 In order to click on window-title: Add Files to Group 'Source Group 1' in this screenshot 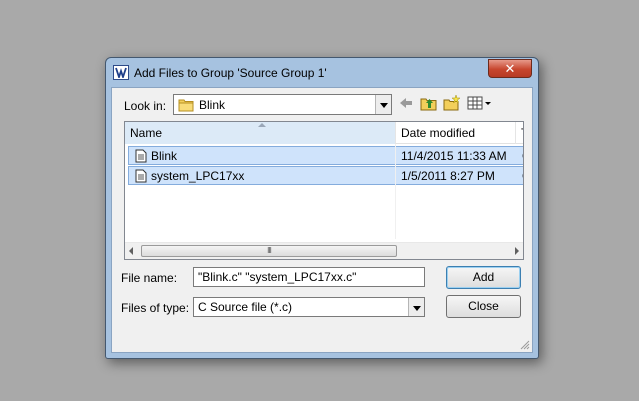, I will do `click(230, 73)`.